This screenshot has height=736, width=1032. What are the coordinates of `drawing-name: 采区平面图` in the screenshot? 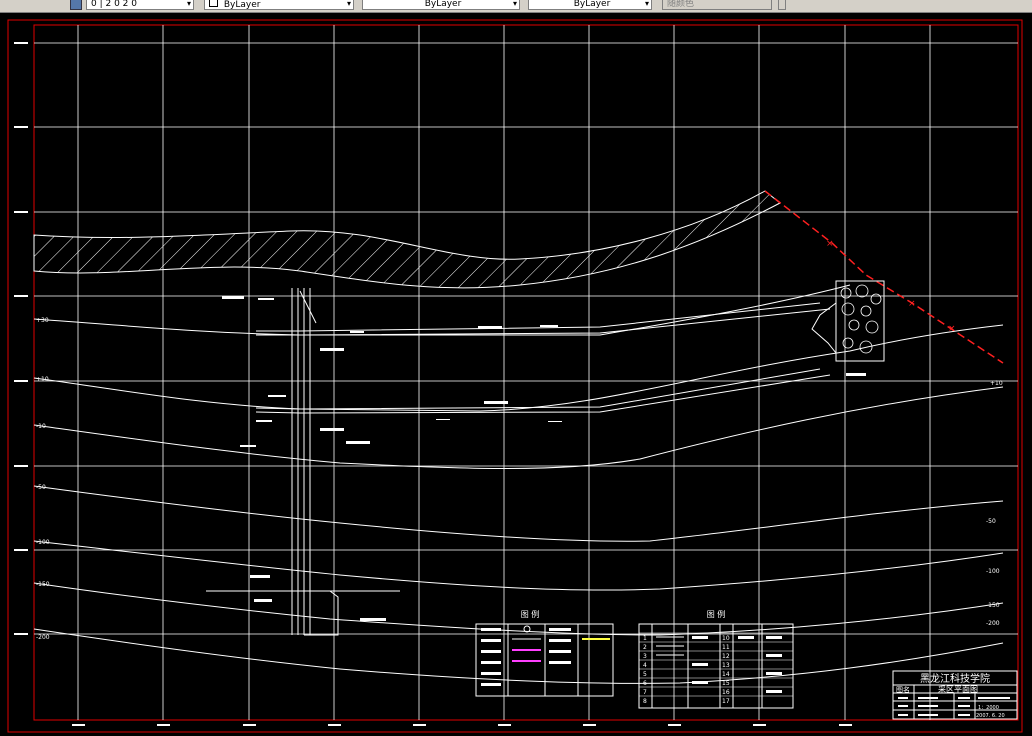 It's located at (958, 689).